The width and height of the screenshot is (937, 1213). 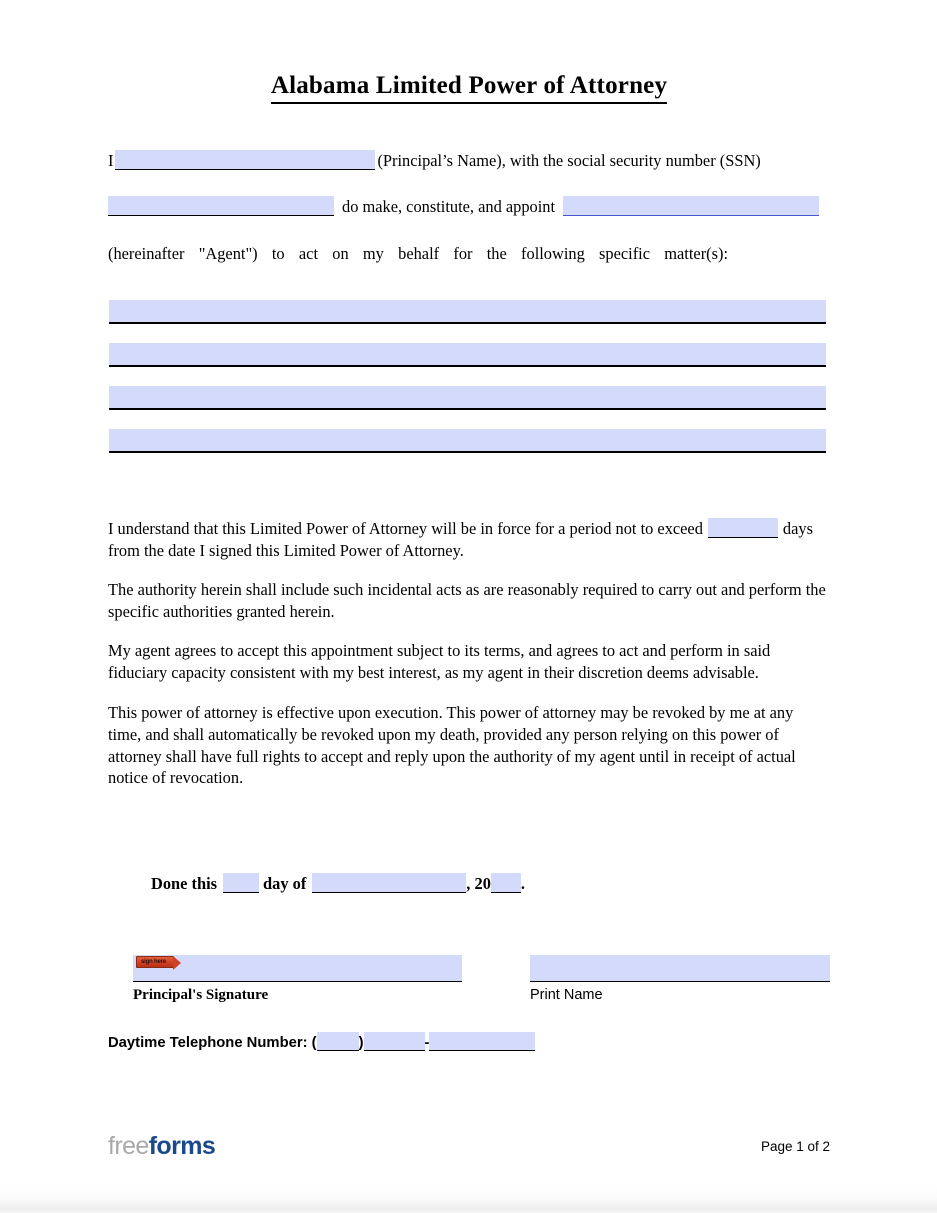 I want to click on principal-signature-block: sign here Principal's Signature, so click(x=297, y=979).